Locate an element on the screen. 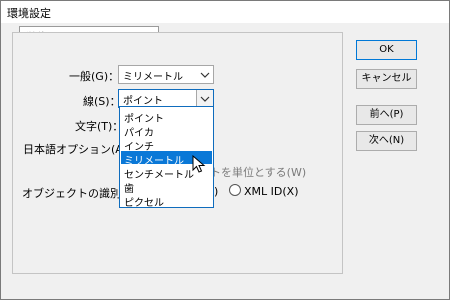 This screenshot has width=450, height=300. xml-id-radio is located at coordinates (235, 190).